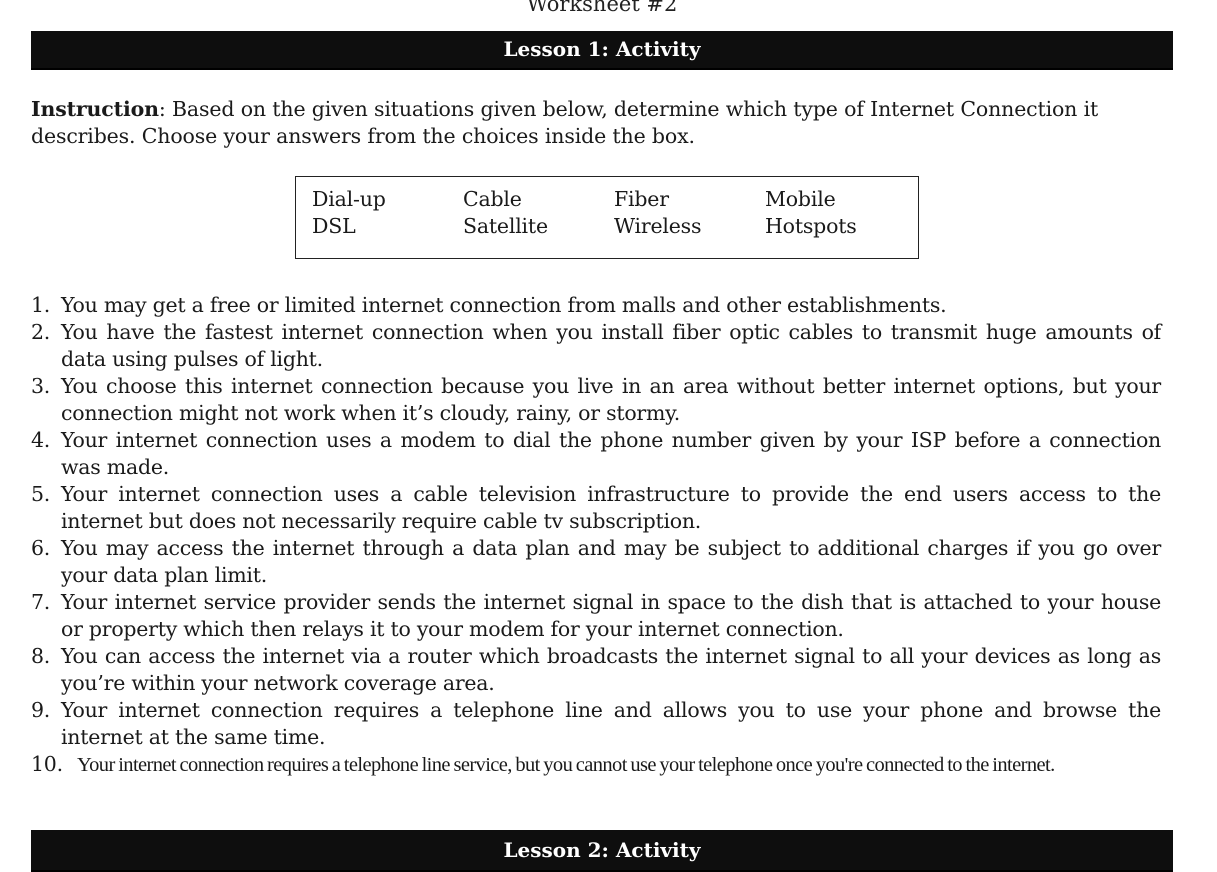  What do you see at coordinates (41, 494) in the screenshot?
I see `question-number: 5.` at bounding box center [41, 494].